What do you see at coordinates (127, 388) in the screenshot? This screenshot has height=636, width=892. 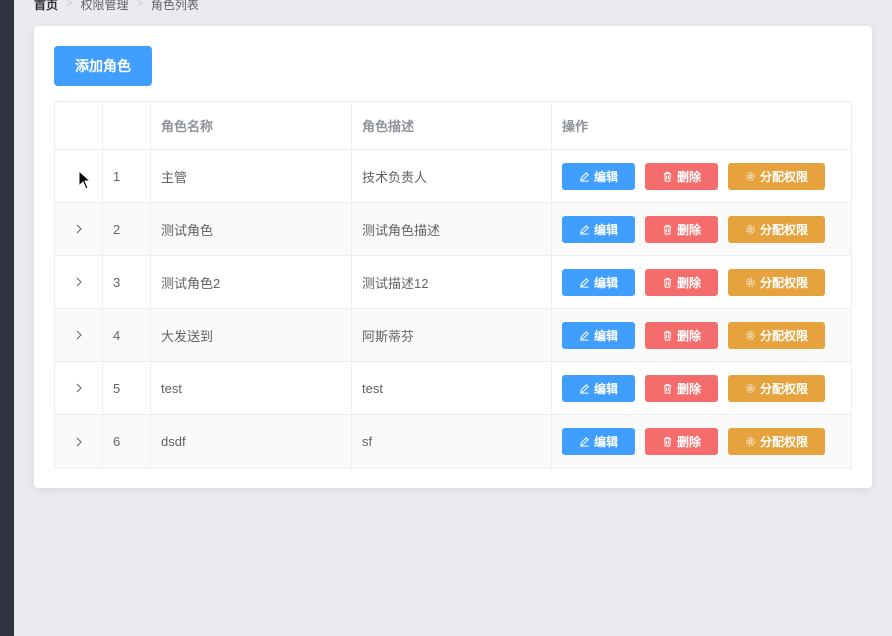 I see `row-index: 5` at bounding box center [127, 388].